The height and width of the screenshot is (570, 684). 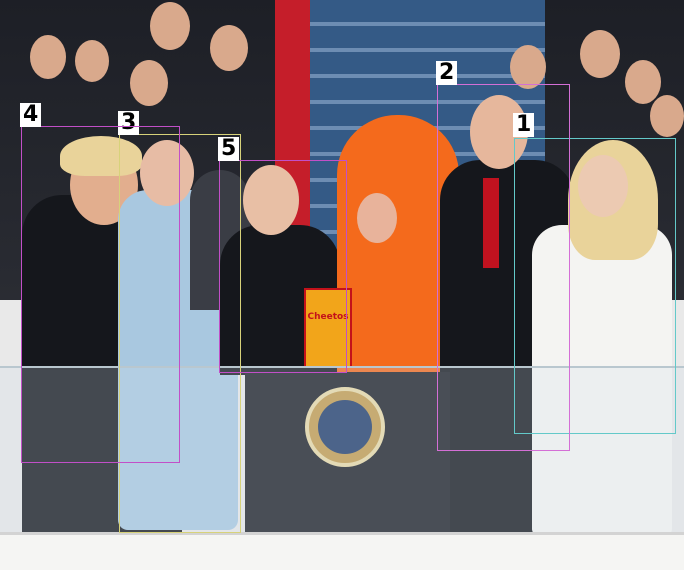 What do you see at coordinates (229, 149) in the screenshot?
I see `annotation-label: 5` at bounding box center [229, 149].